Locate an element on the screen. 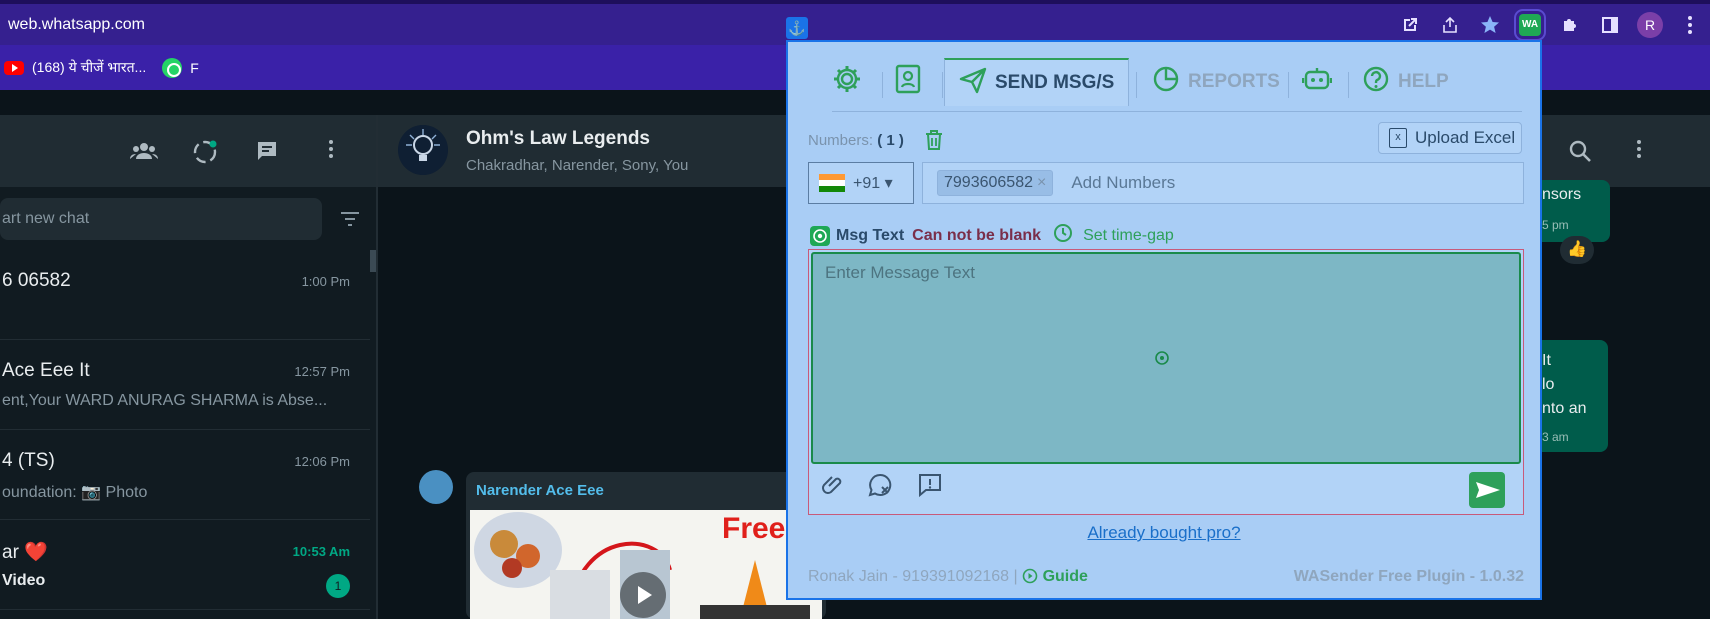 This screenshot has width=1710, height=619. numbers-count: ( 1 ) is located at coordinates (890, 140).